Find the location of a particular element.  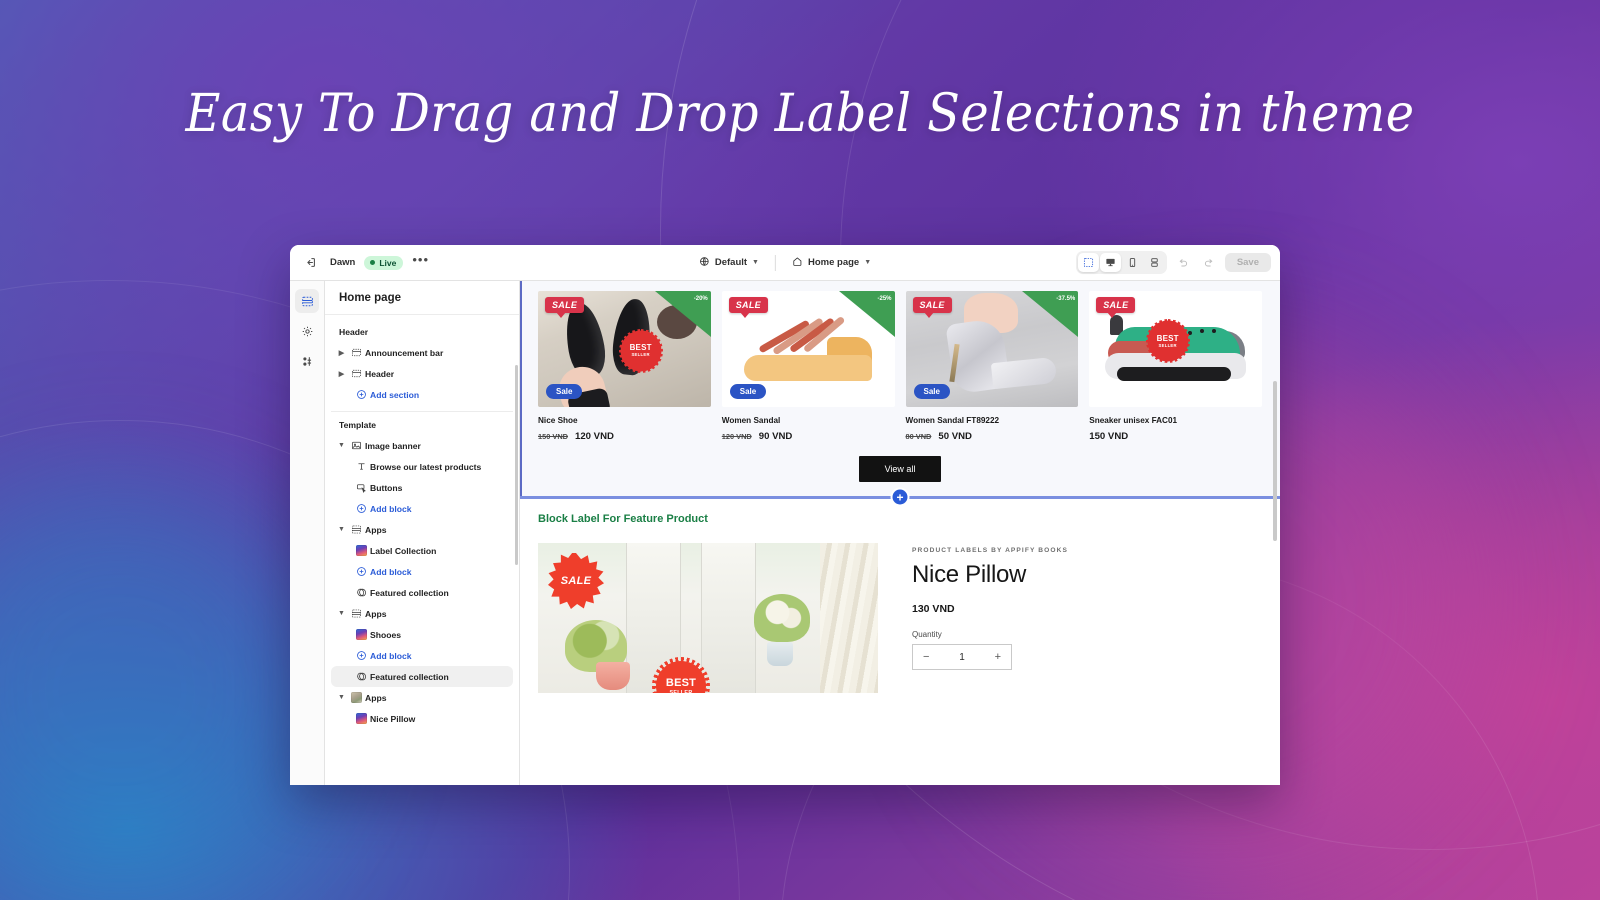

more-options-button: ••• is located at coordinates (420, 261).